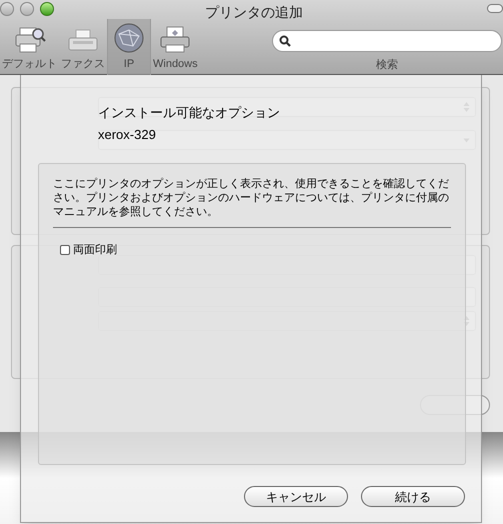  Describe the element at coordinates (387, 41) in the screenshot. I see `search-field` at that location.